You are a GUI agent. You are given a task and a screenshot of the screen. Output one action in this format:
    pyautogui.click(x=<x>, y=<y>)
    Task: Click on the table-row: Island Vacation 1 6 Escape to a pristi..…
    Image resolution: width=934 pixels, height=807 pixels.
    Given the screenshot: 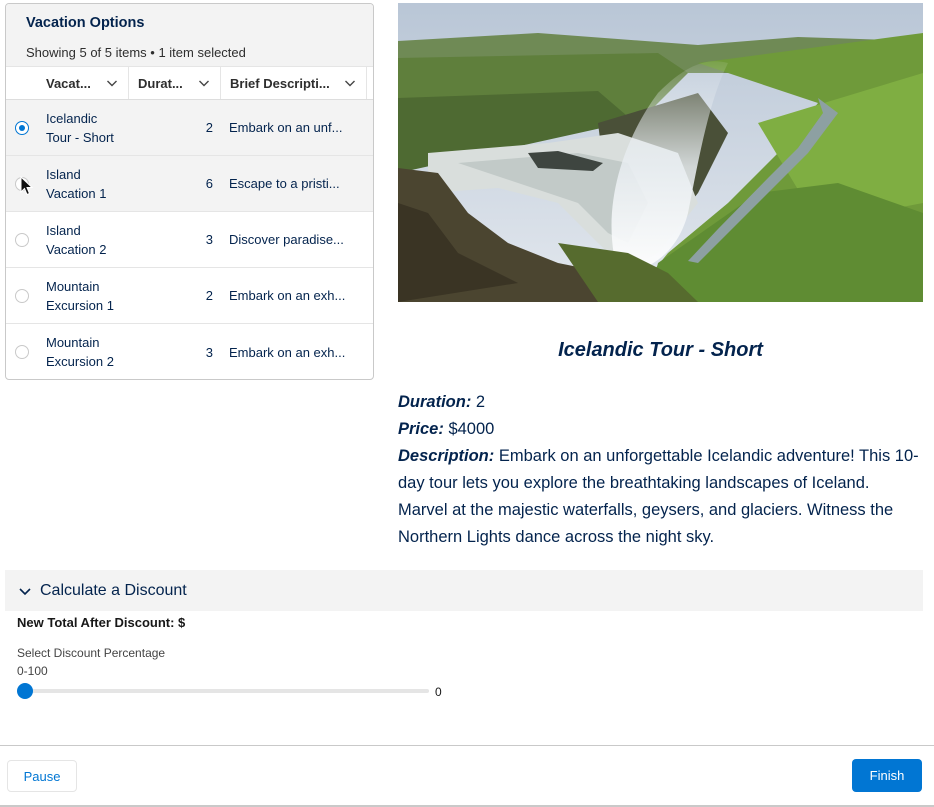 What is the action you would take?
    pyautogui.click(x=189, y=184)
    